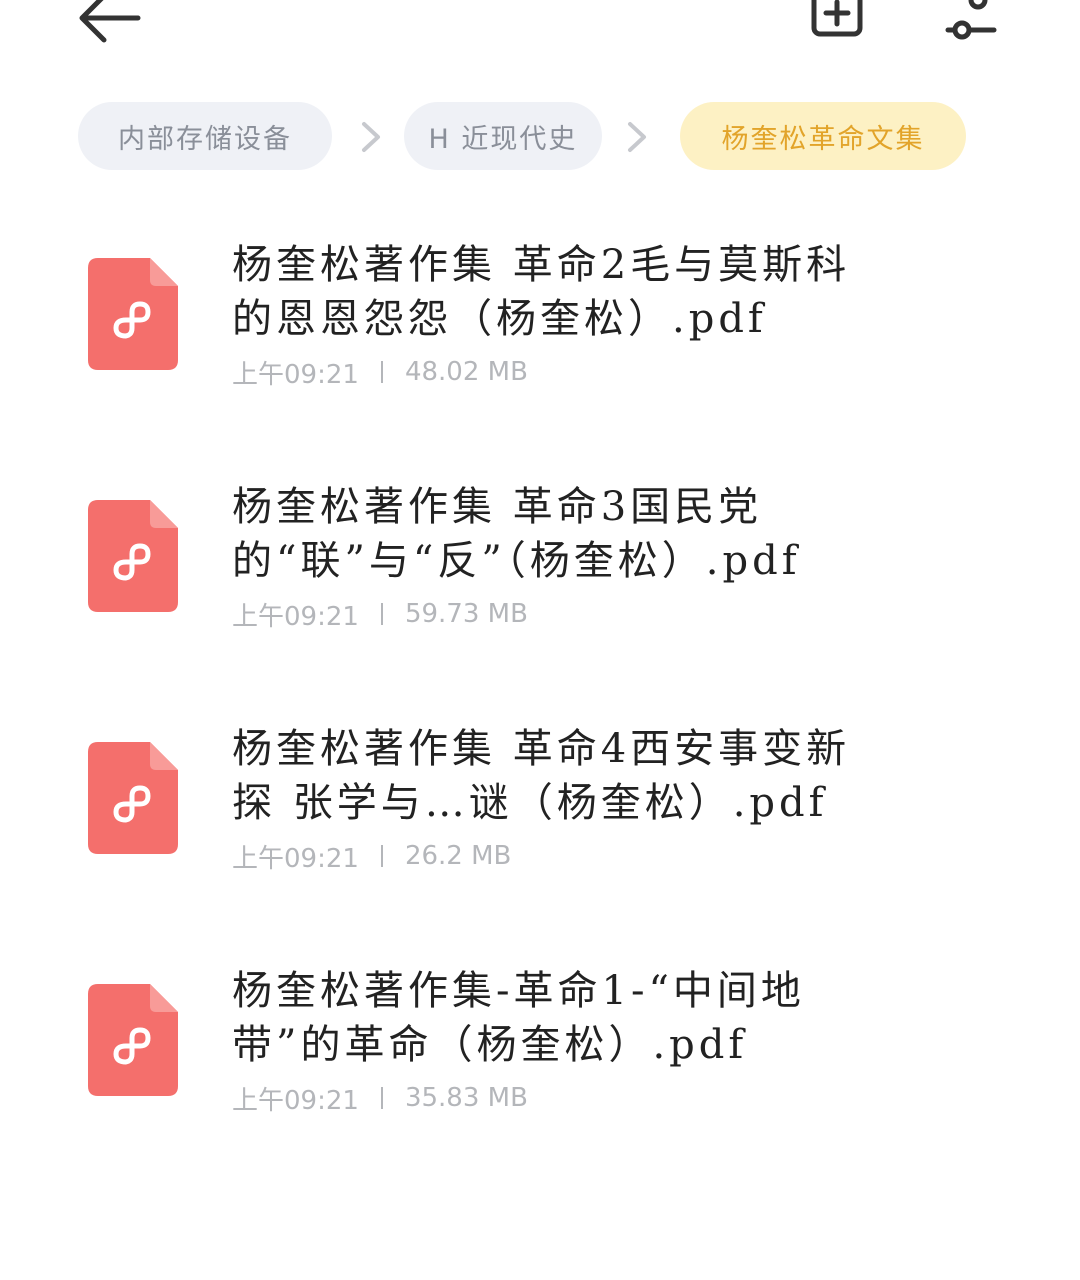 This screenshot has width=1080, height=1280. Describe the element at coordinates (516, 534) in the screenshot. I see `file-name: 杨奎松著作集 革命3国民党的“联”与“反”（杨奎松）.pdf` at that location.